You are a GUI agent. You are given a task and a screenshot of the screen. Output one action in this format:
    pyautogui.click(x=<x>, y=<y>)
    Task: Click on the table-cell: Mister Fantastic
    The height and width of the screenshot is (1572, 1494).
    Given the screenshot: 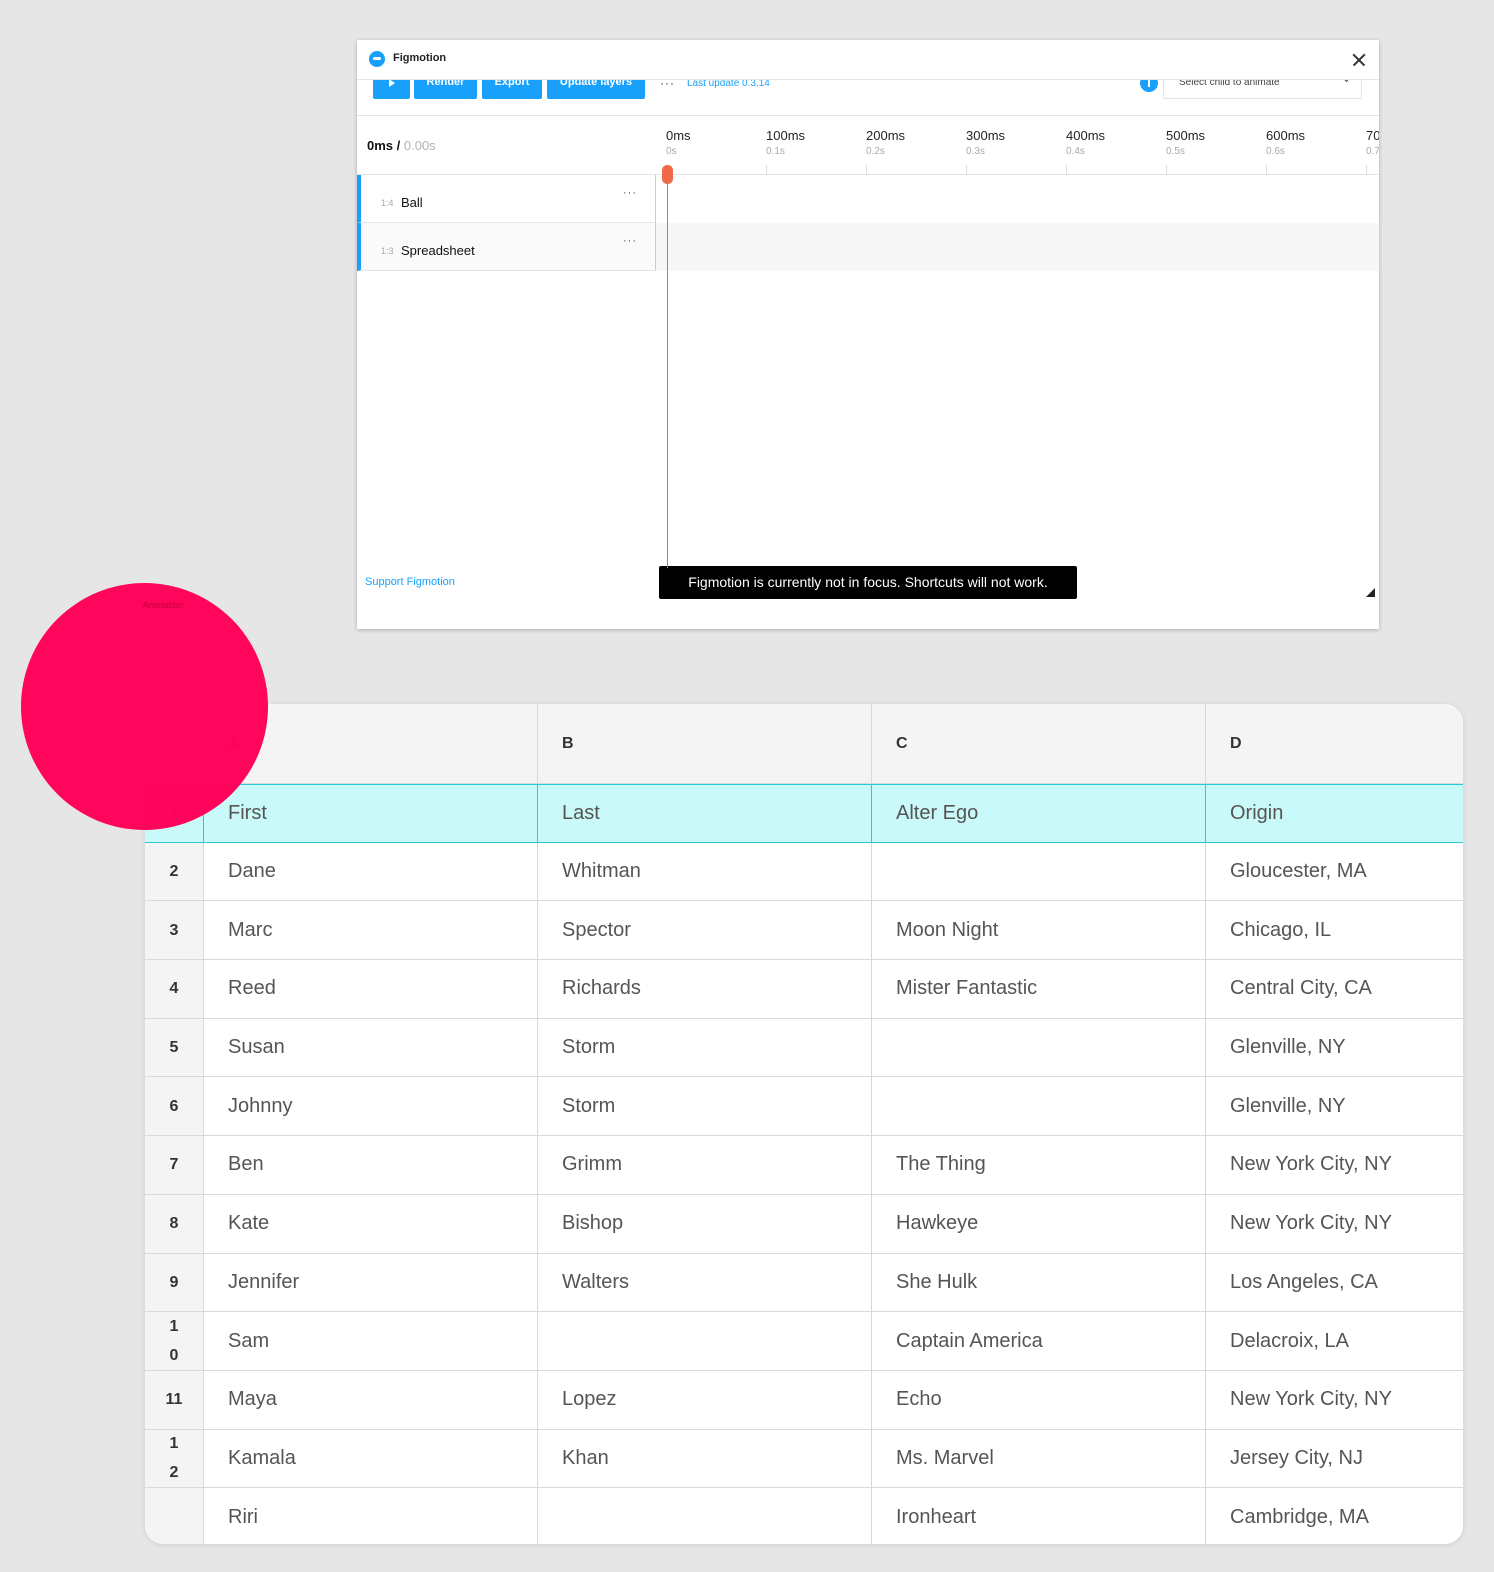 What is the action you would take?
    pyautogui.click(x=1039, y=989)
    